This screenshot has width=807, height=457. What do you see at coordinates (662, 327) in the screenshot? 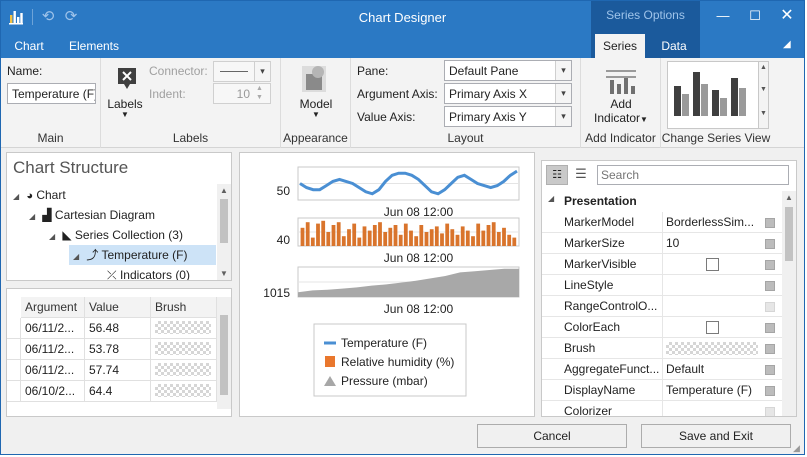
I see `property-row-color-each: ColorEach` at bounding box center [662, 327].